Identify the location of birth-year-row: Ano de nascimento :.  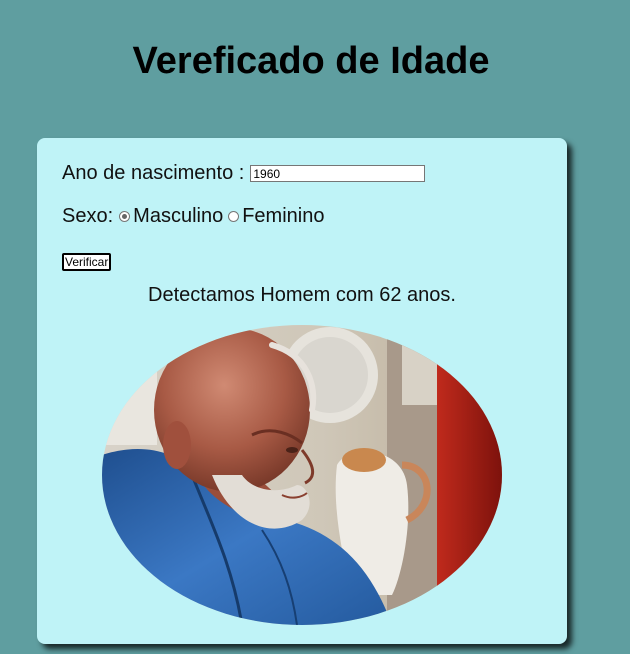
(244, 173).